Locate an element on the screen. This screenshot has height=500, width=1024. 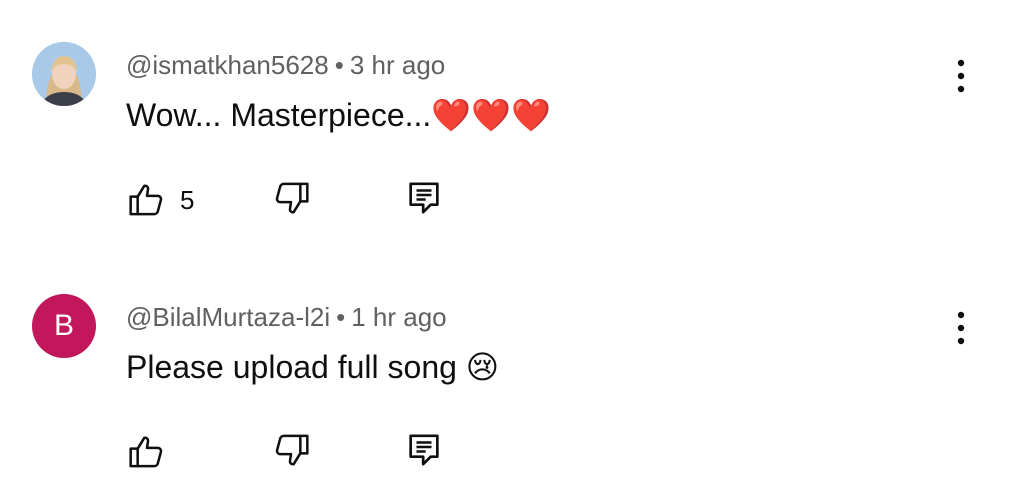
comment-actions: 5 is located at coordinates (326, 200).